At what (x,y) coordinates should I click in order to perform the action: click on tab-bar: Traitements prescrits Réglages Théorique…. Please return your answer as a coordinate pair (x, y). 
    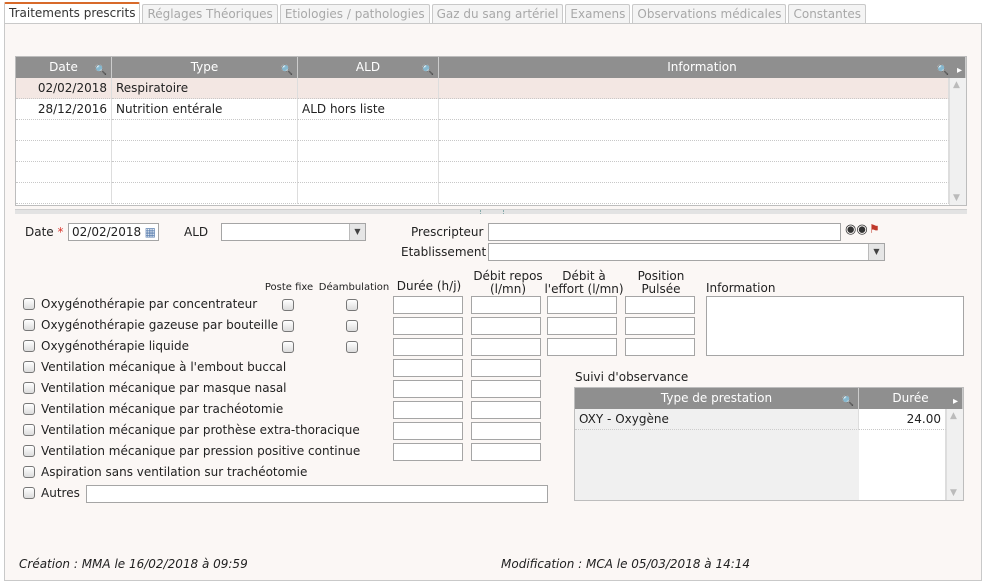
    Looking at the image, I should click on (436, 13).